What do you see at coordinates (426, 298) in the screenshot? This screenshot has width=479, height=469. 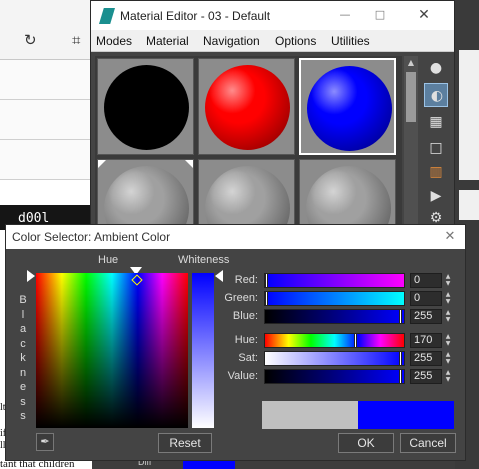 I see `green-value: 0` at bounding box center [426, 298].